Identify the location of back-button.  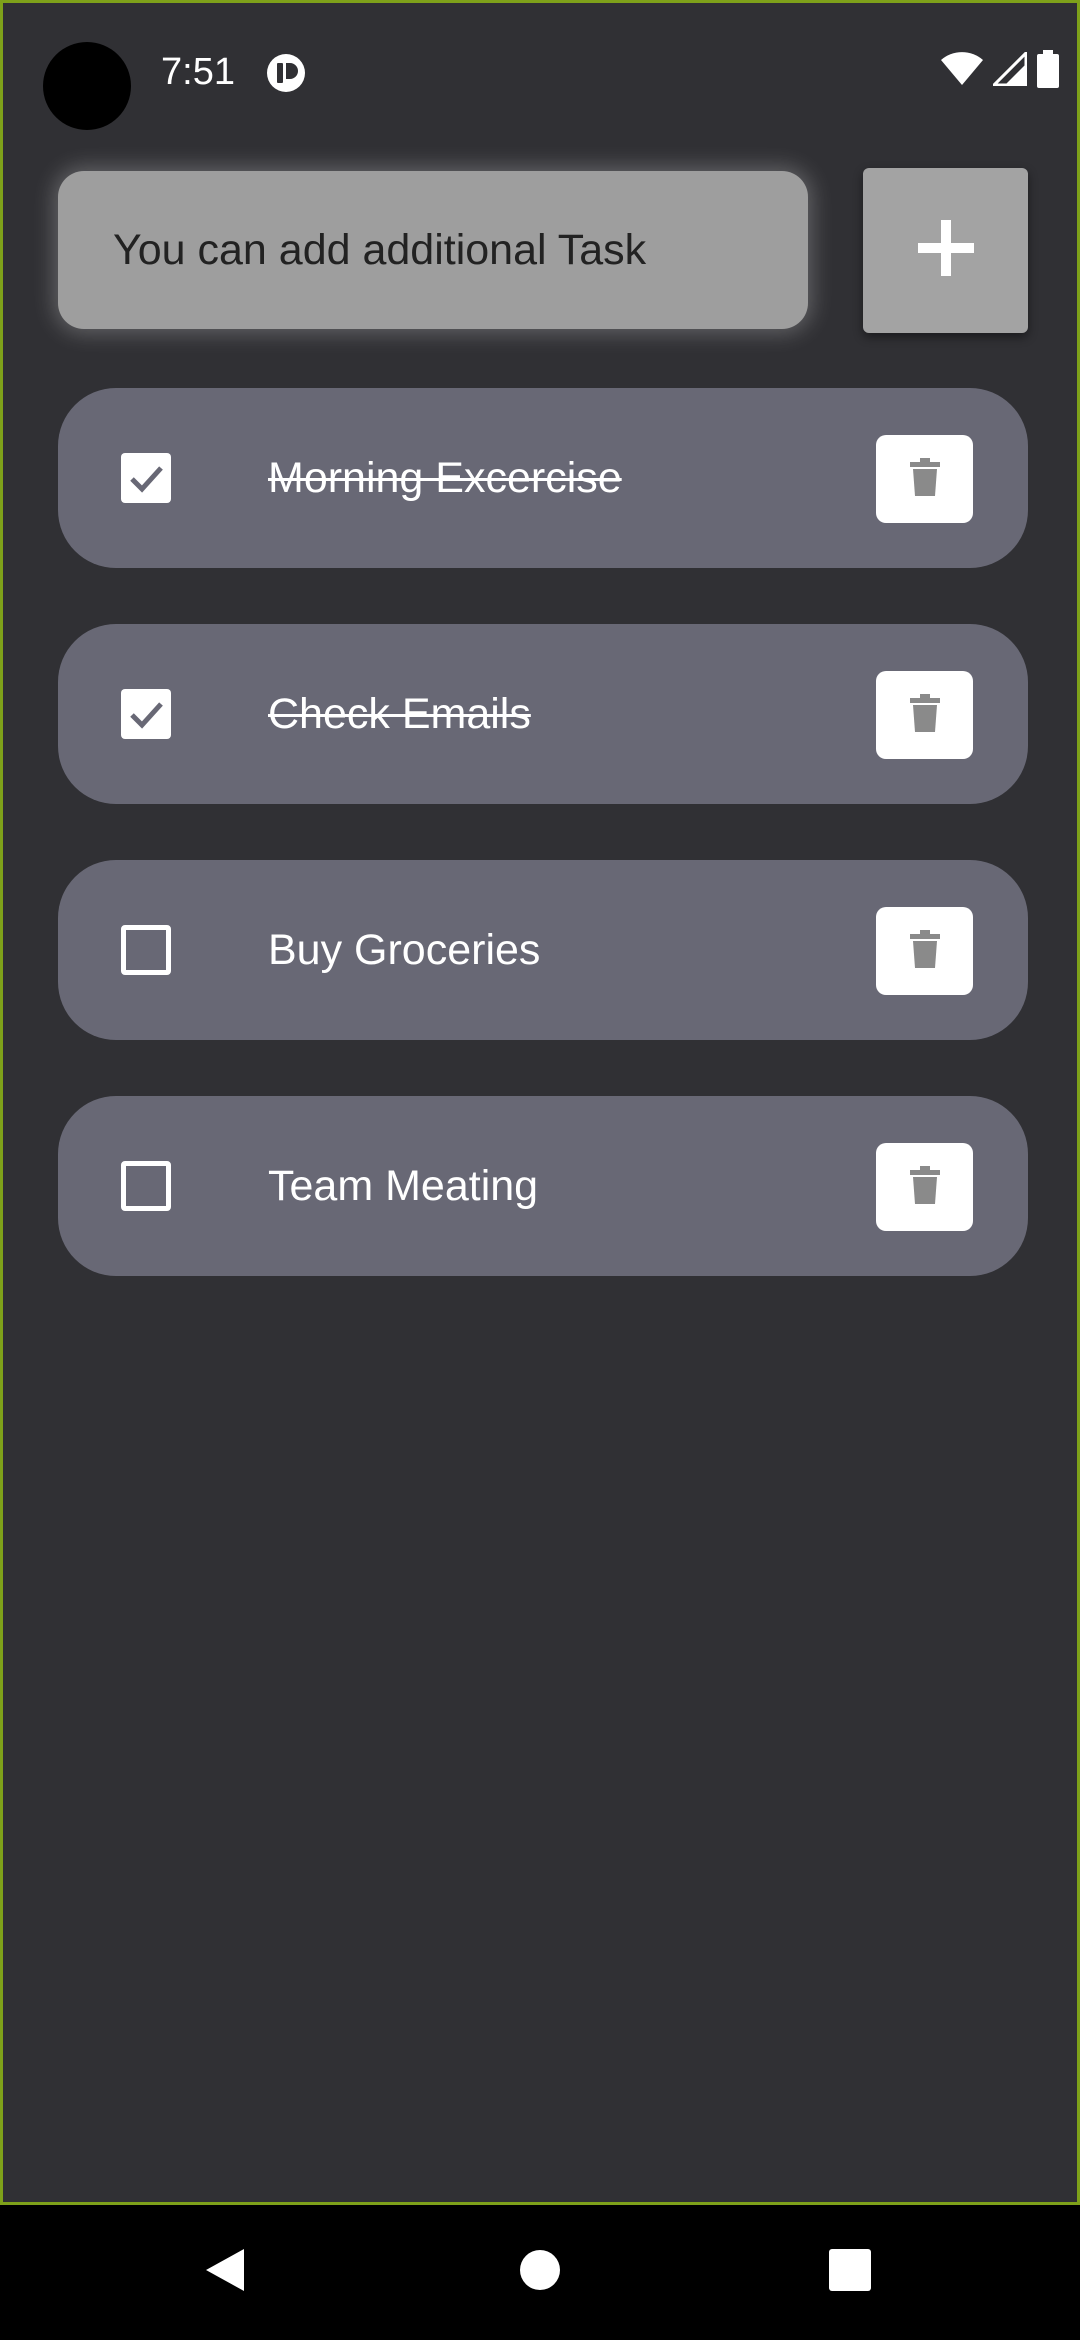
(225, 2272).